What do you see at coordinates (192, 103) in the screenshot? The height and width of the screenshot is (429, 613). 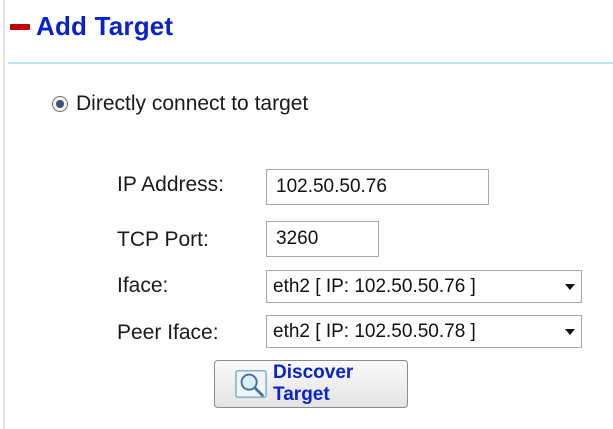 I see `direct-connect-label: Directly connect to target` at bounding box center [192, 103].